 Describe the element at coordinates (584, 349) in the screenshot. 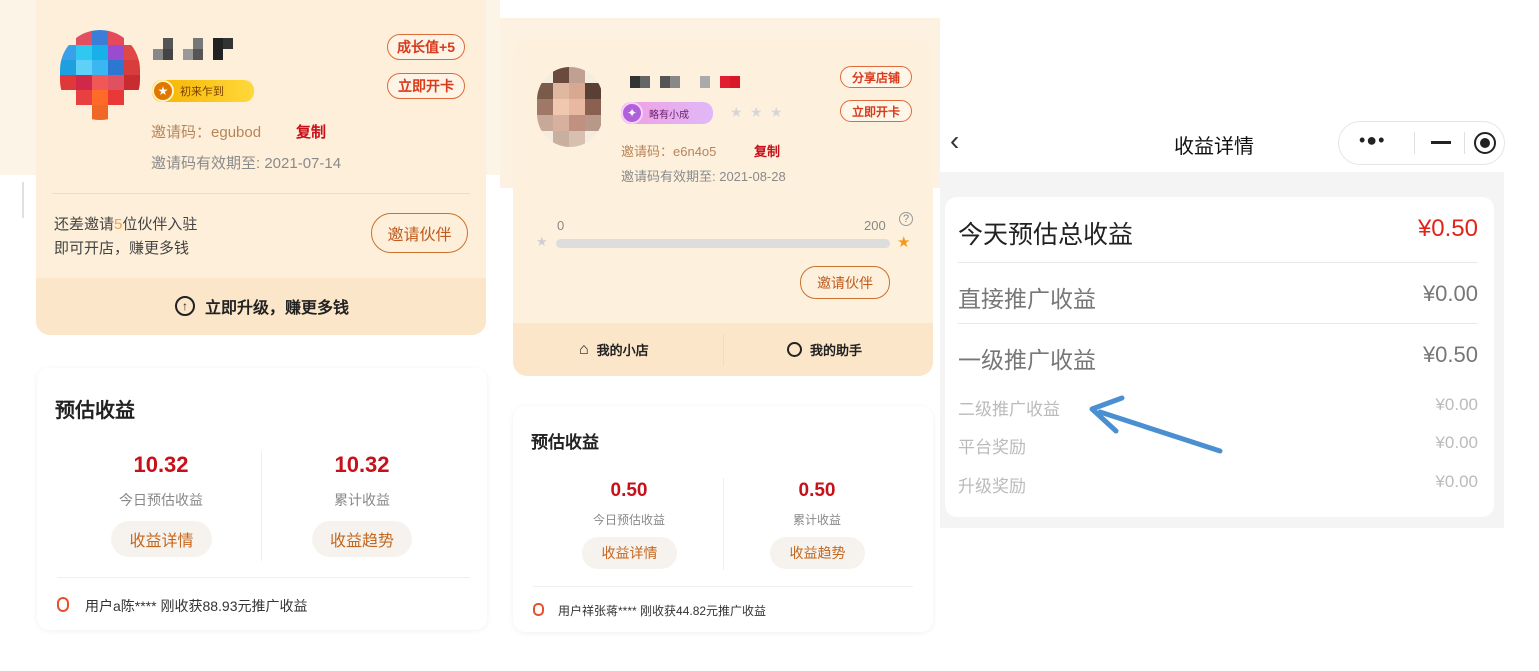

I see `home-icon: ⌂` at that location.